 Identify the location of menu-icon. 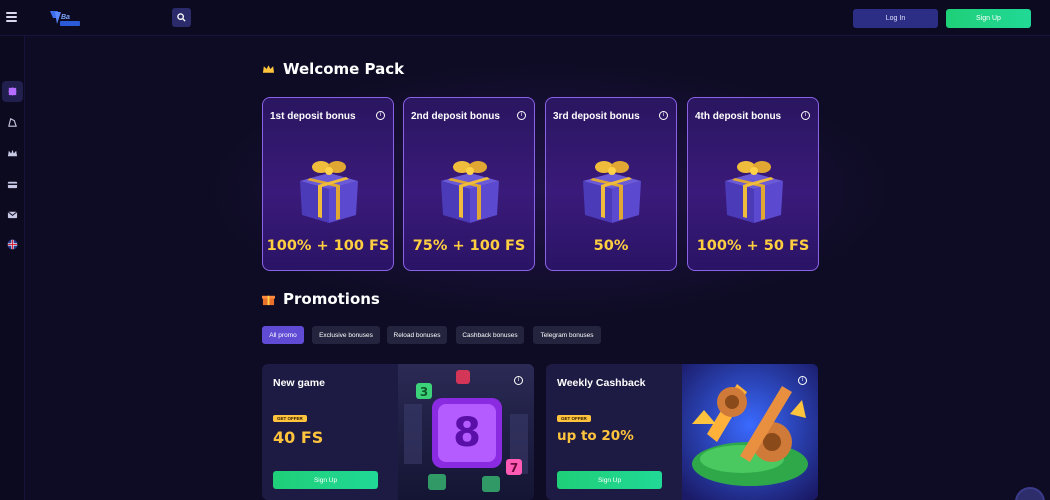
(11, 17).